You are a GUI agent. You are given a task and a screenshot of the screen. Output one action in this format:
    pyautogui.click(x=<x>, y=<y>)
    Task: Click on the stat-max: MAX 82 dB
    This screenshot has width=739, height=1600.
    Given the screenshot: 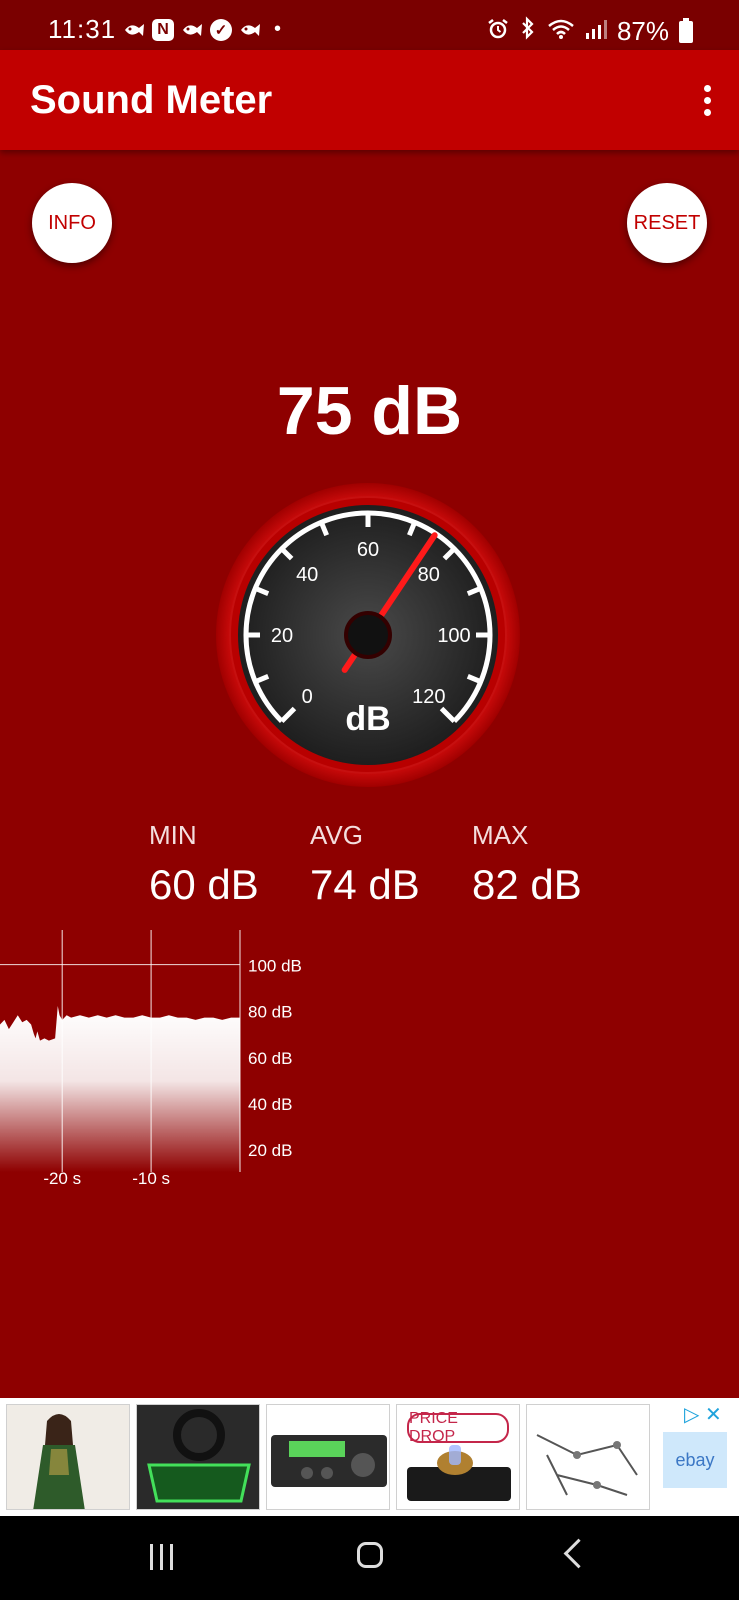 What is the action you would take?
    pyautogui.click(x=527, y=864)
    